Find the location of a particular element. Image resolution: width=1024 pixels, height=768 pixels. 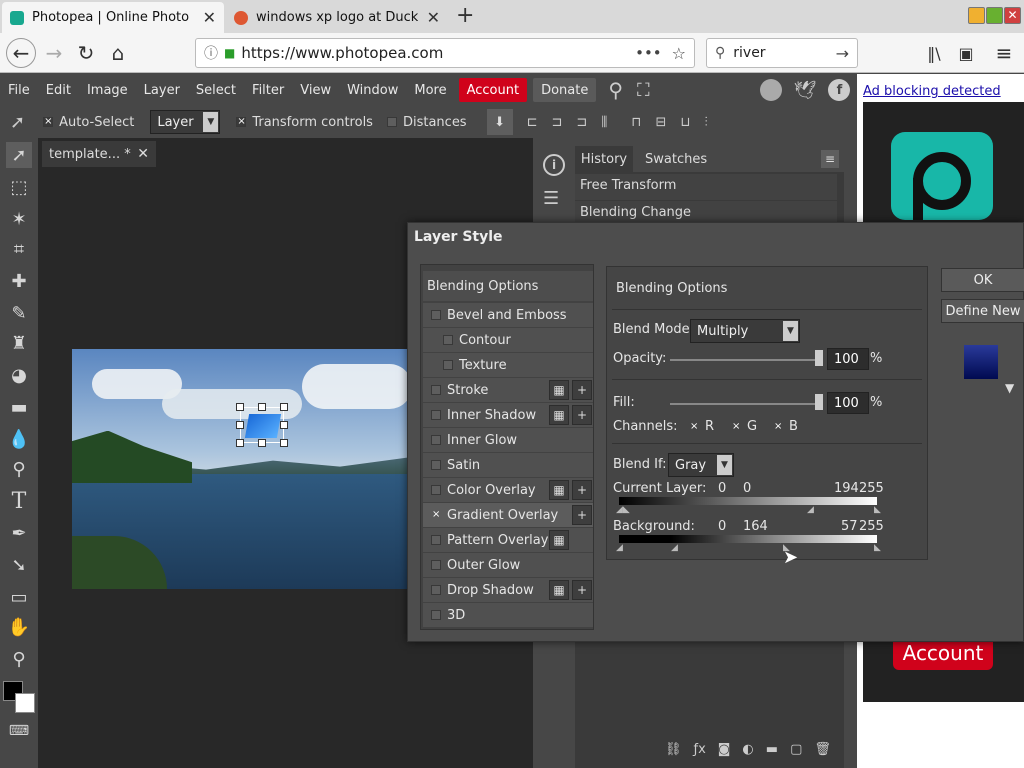

style-satin: Satin is located at coordinates (508, 465).